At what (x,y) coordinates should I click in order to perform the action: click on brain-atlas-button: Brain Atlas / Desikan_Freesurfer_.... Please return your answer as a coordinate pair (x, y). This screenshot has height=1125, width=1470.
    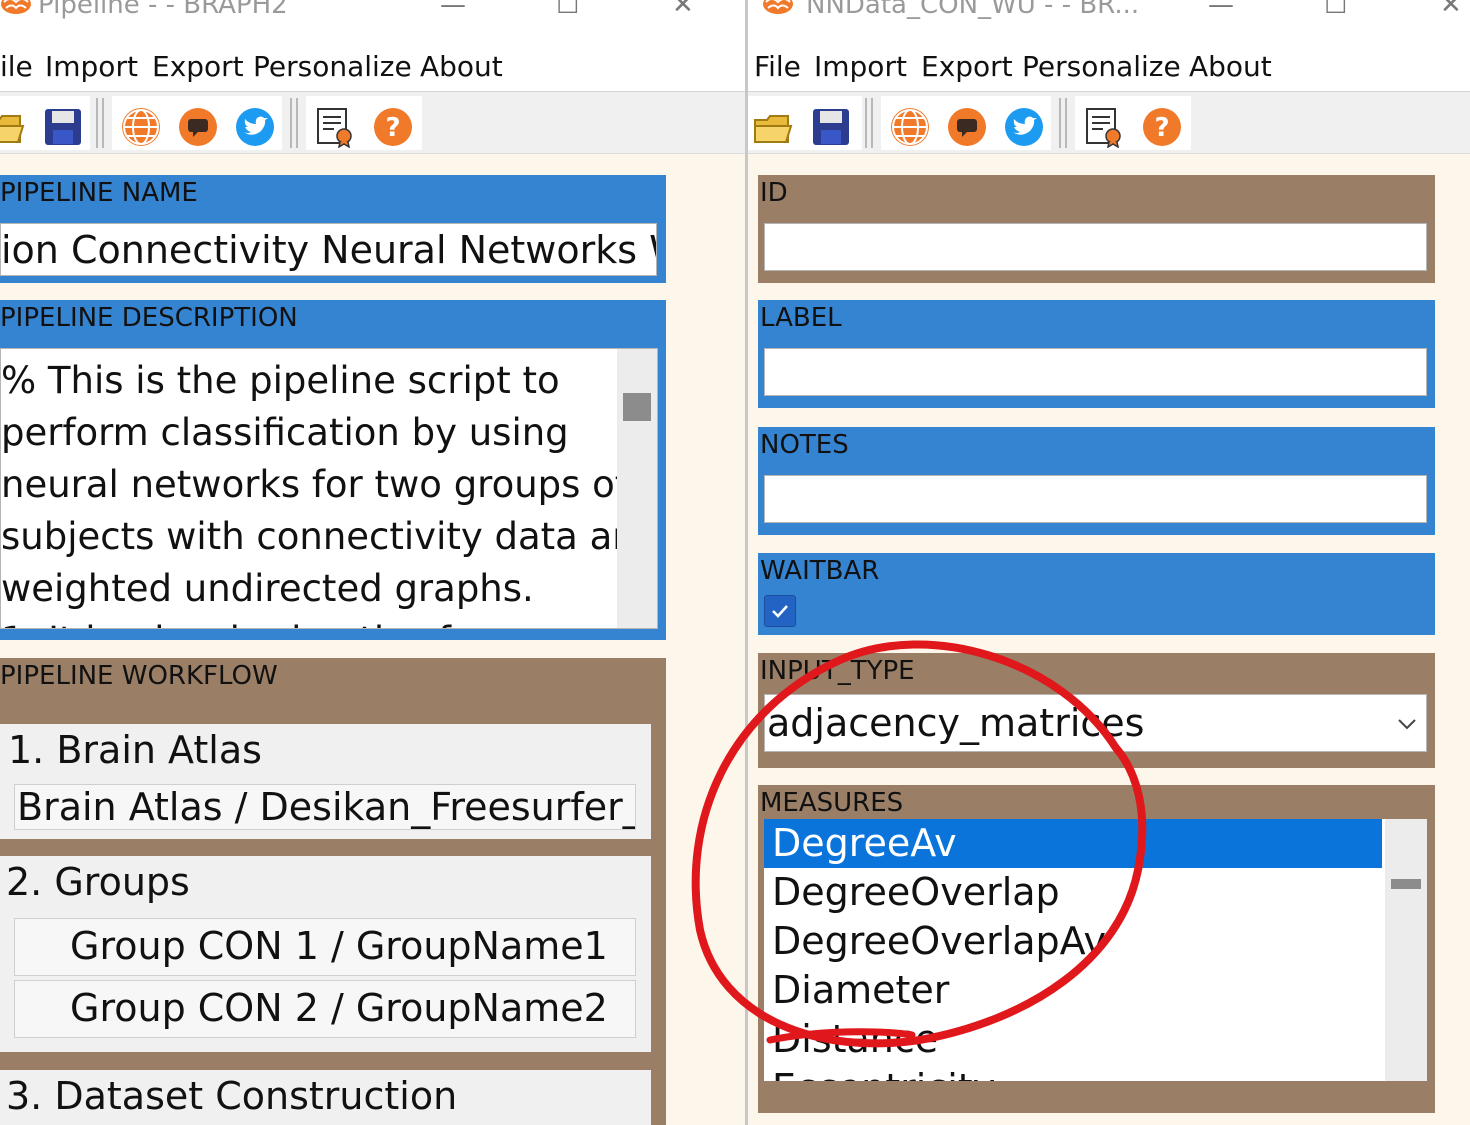
    Looking at the image, I should click on (325, 807).